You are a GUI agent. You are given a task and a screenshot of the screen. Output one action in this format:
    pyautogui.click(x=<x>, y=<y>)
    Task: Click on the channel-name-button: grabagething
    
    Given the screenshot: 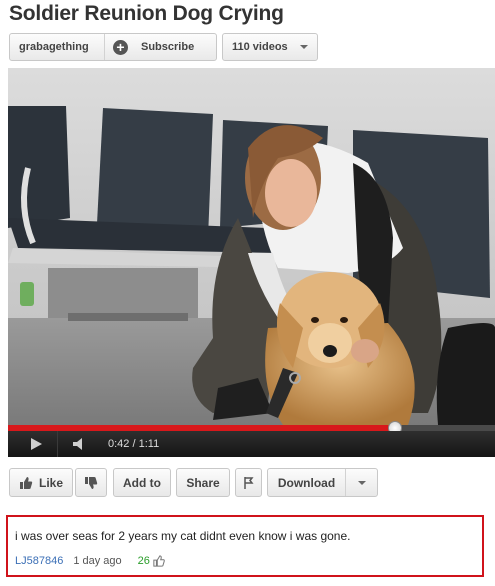 What is the action you would take?
    pyautogui.click(x=57, y=47)
    